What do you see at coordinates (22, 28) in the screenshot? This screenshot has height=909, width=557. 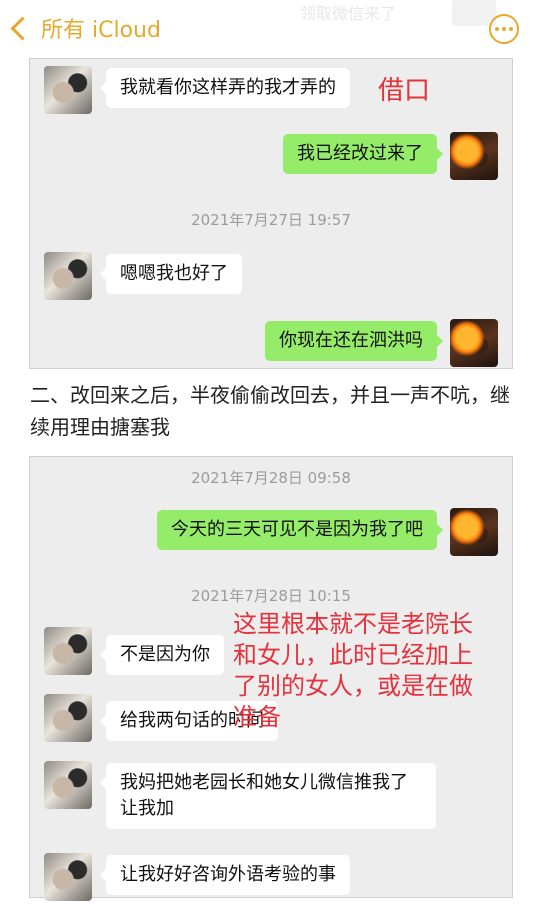 I see `chevron-left-icon` at bounding box center [22, 28].